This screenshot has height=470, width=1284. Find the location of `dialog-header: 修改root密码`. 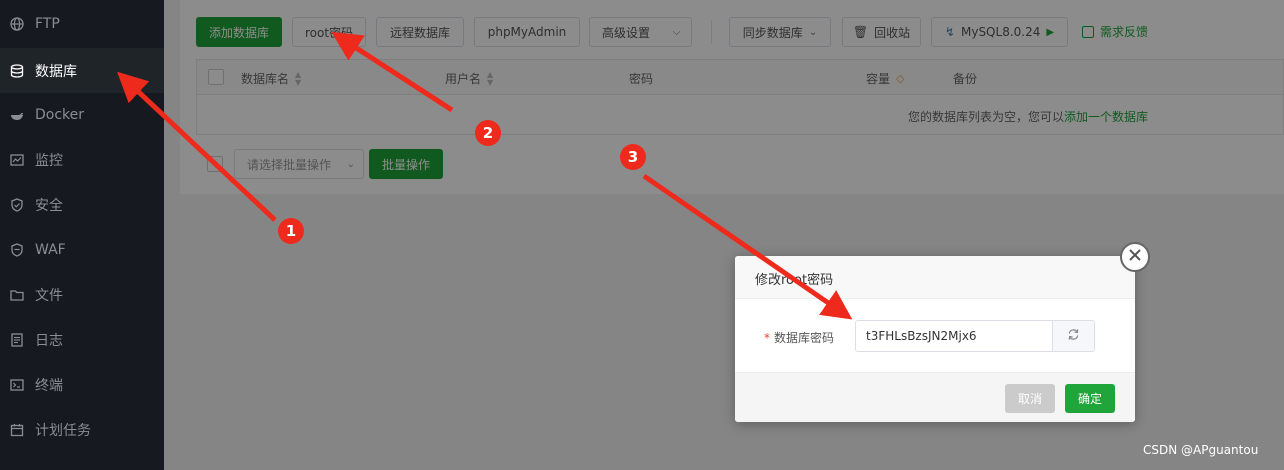

dialog-header: 修改root密码 is located at coordinates (935, 277).